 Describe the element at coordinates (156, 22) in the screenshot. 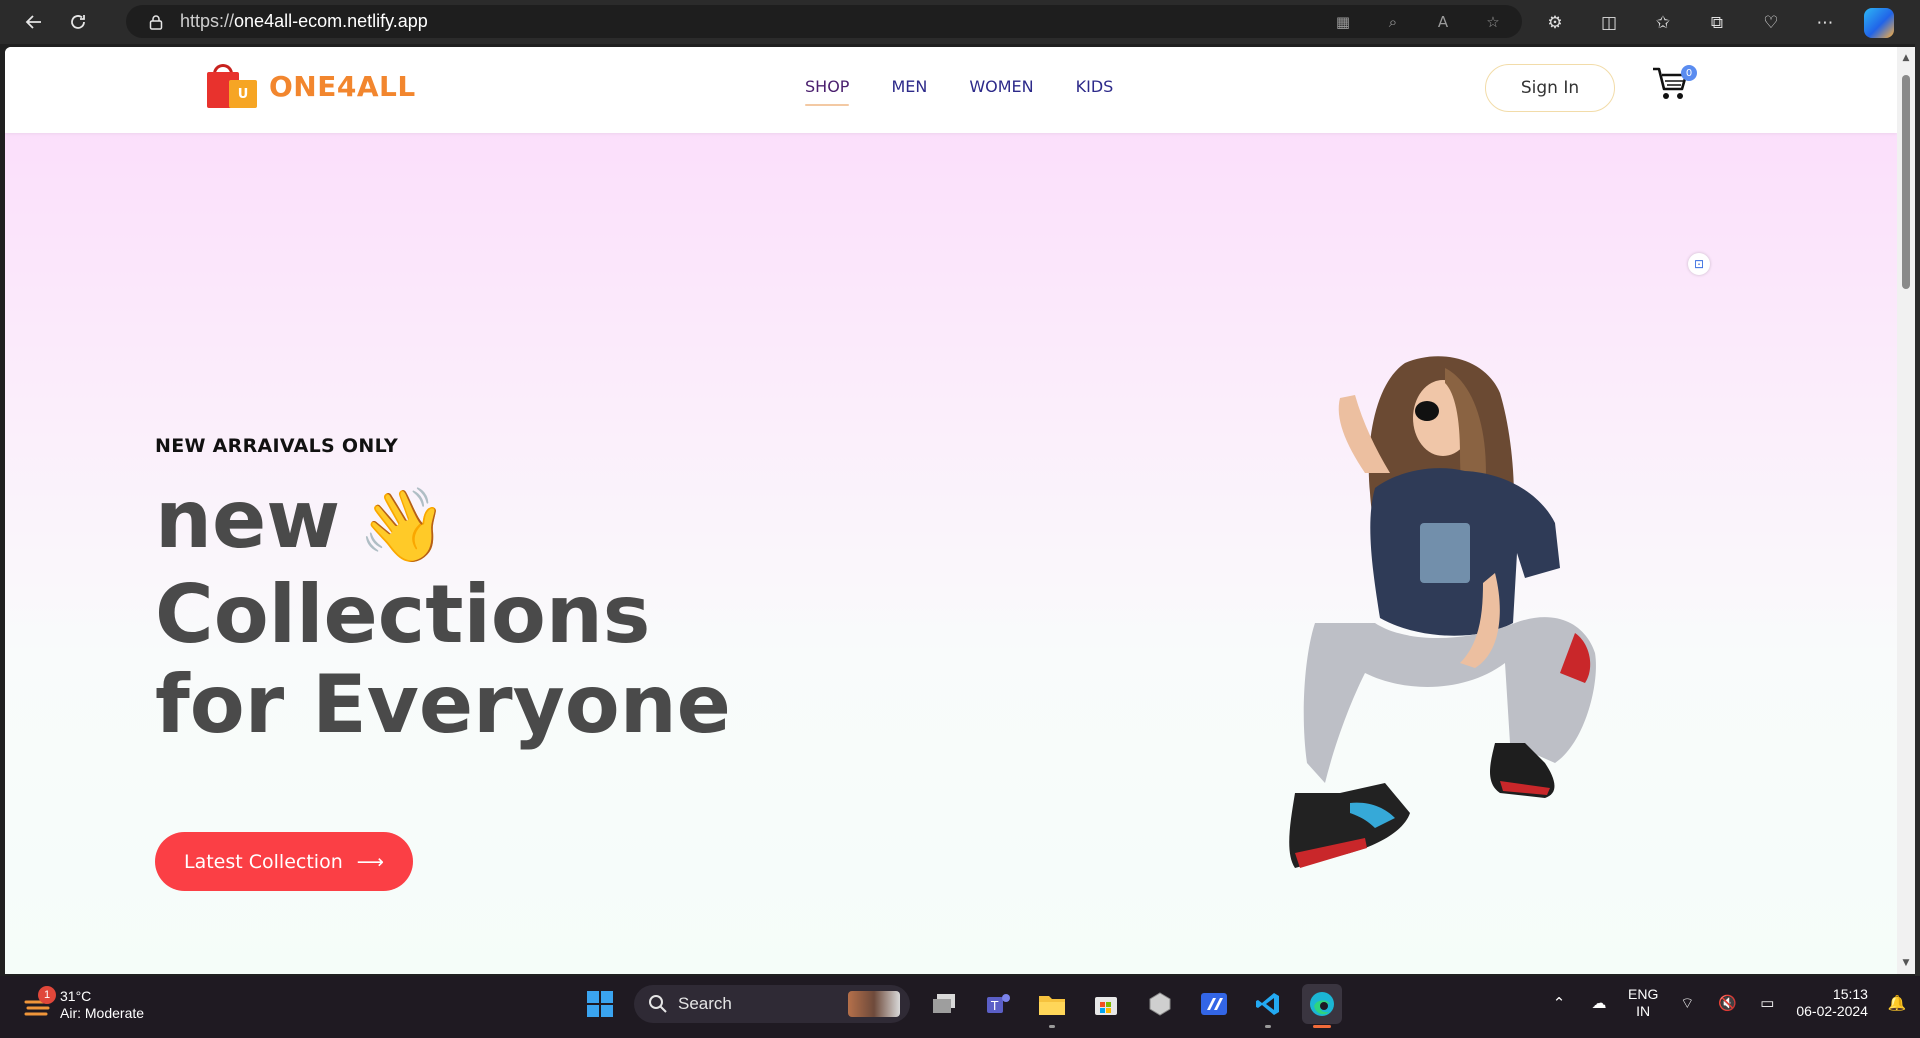

I see `lock-icon` at that location.